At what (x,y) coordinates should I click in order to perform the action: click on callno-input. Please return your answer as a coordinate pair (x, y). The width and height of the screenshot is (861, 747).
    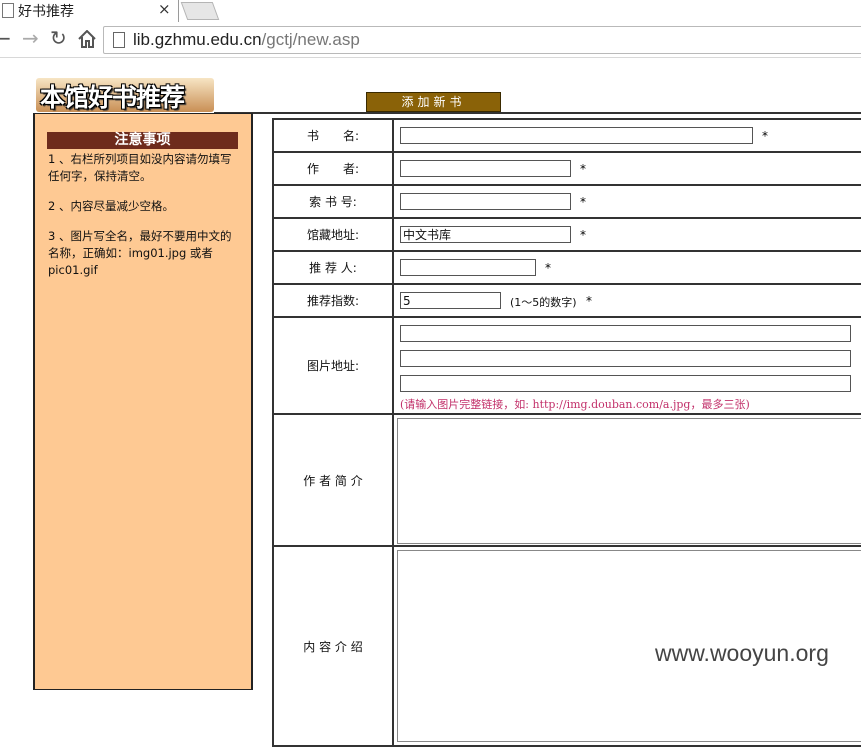
    Looking at the image, I should click on (485, 201).